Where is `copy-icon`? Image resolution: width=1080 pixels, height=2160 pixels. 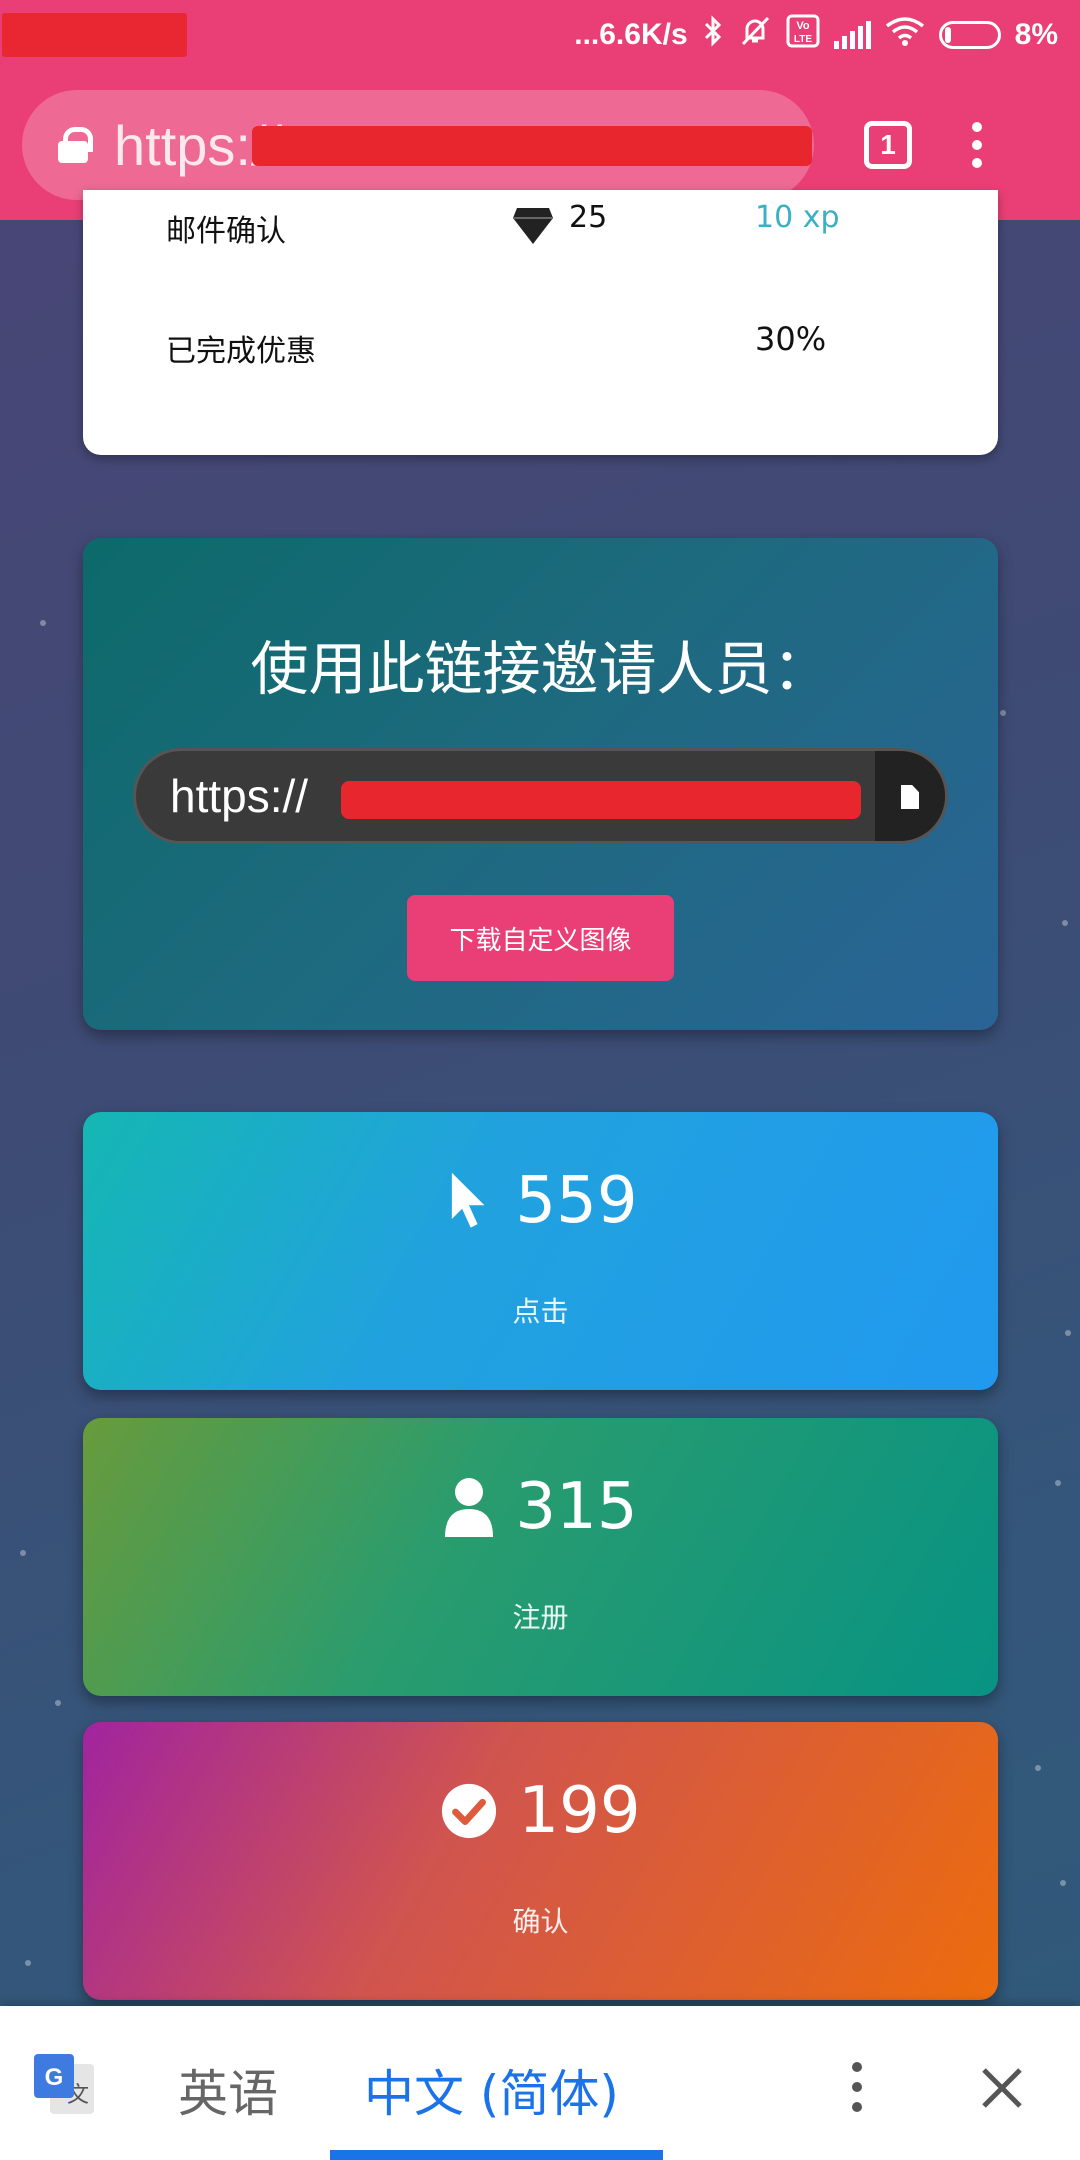 copy-icon is located at coordinates (910, 797).